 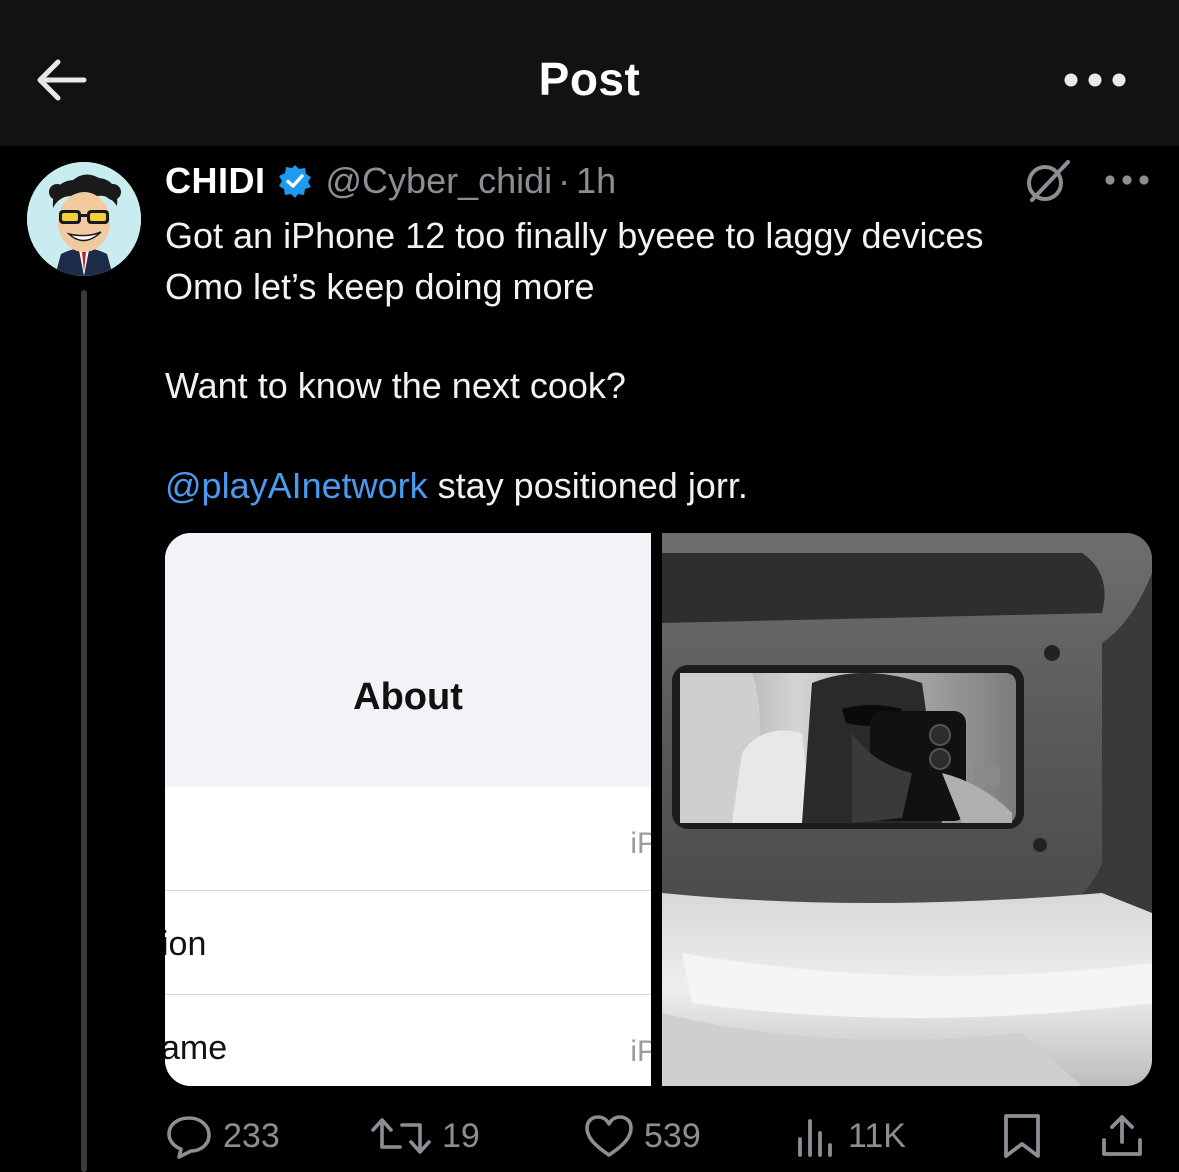 I want to click on post-more-button, so click(x=1127, y=180).